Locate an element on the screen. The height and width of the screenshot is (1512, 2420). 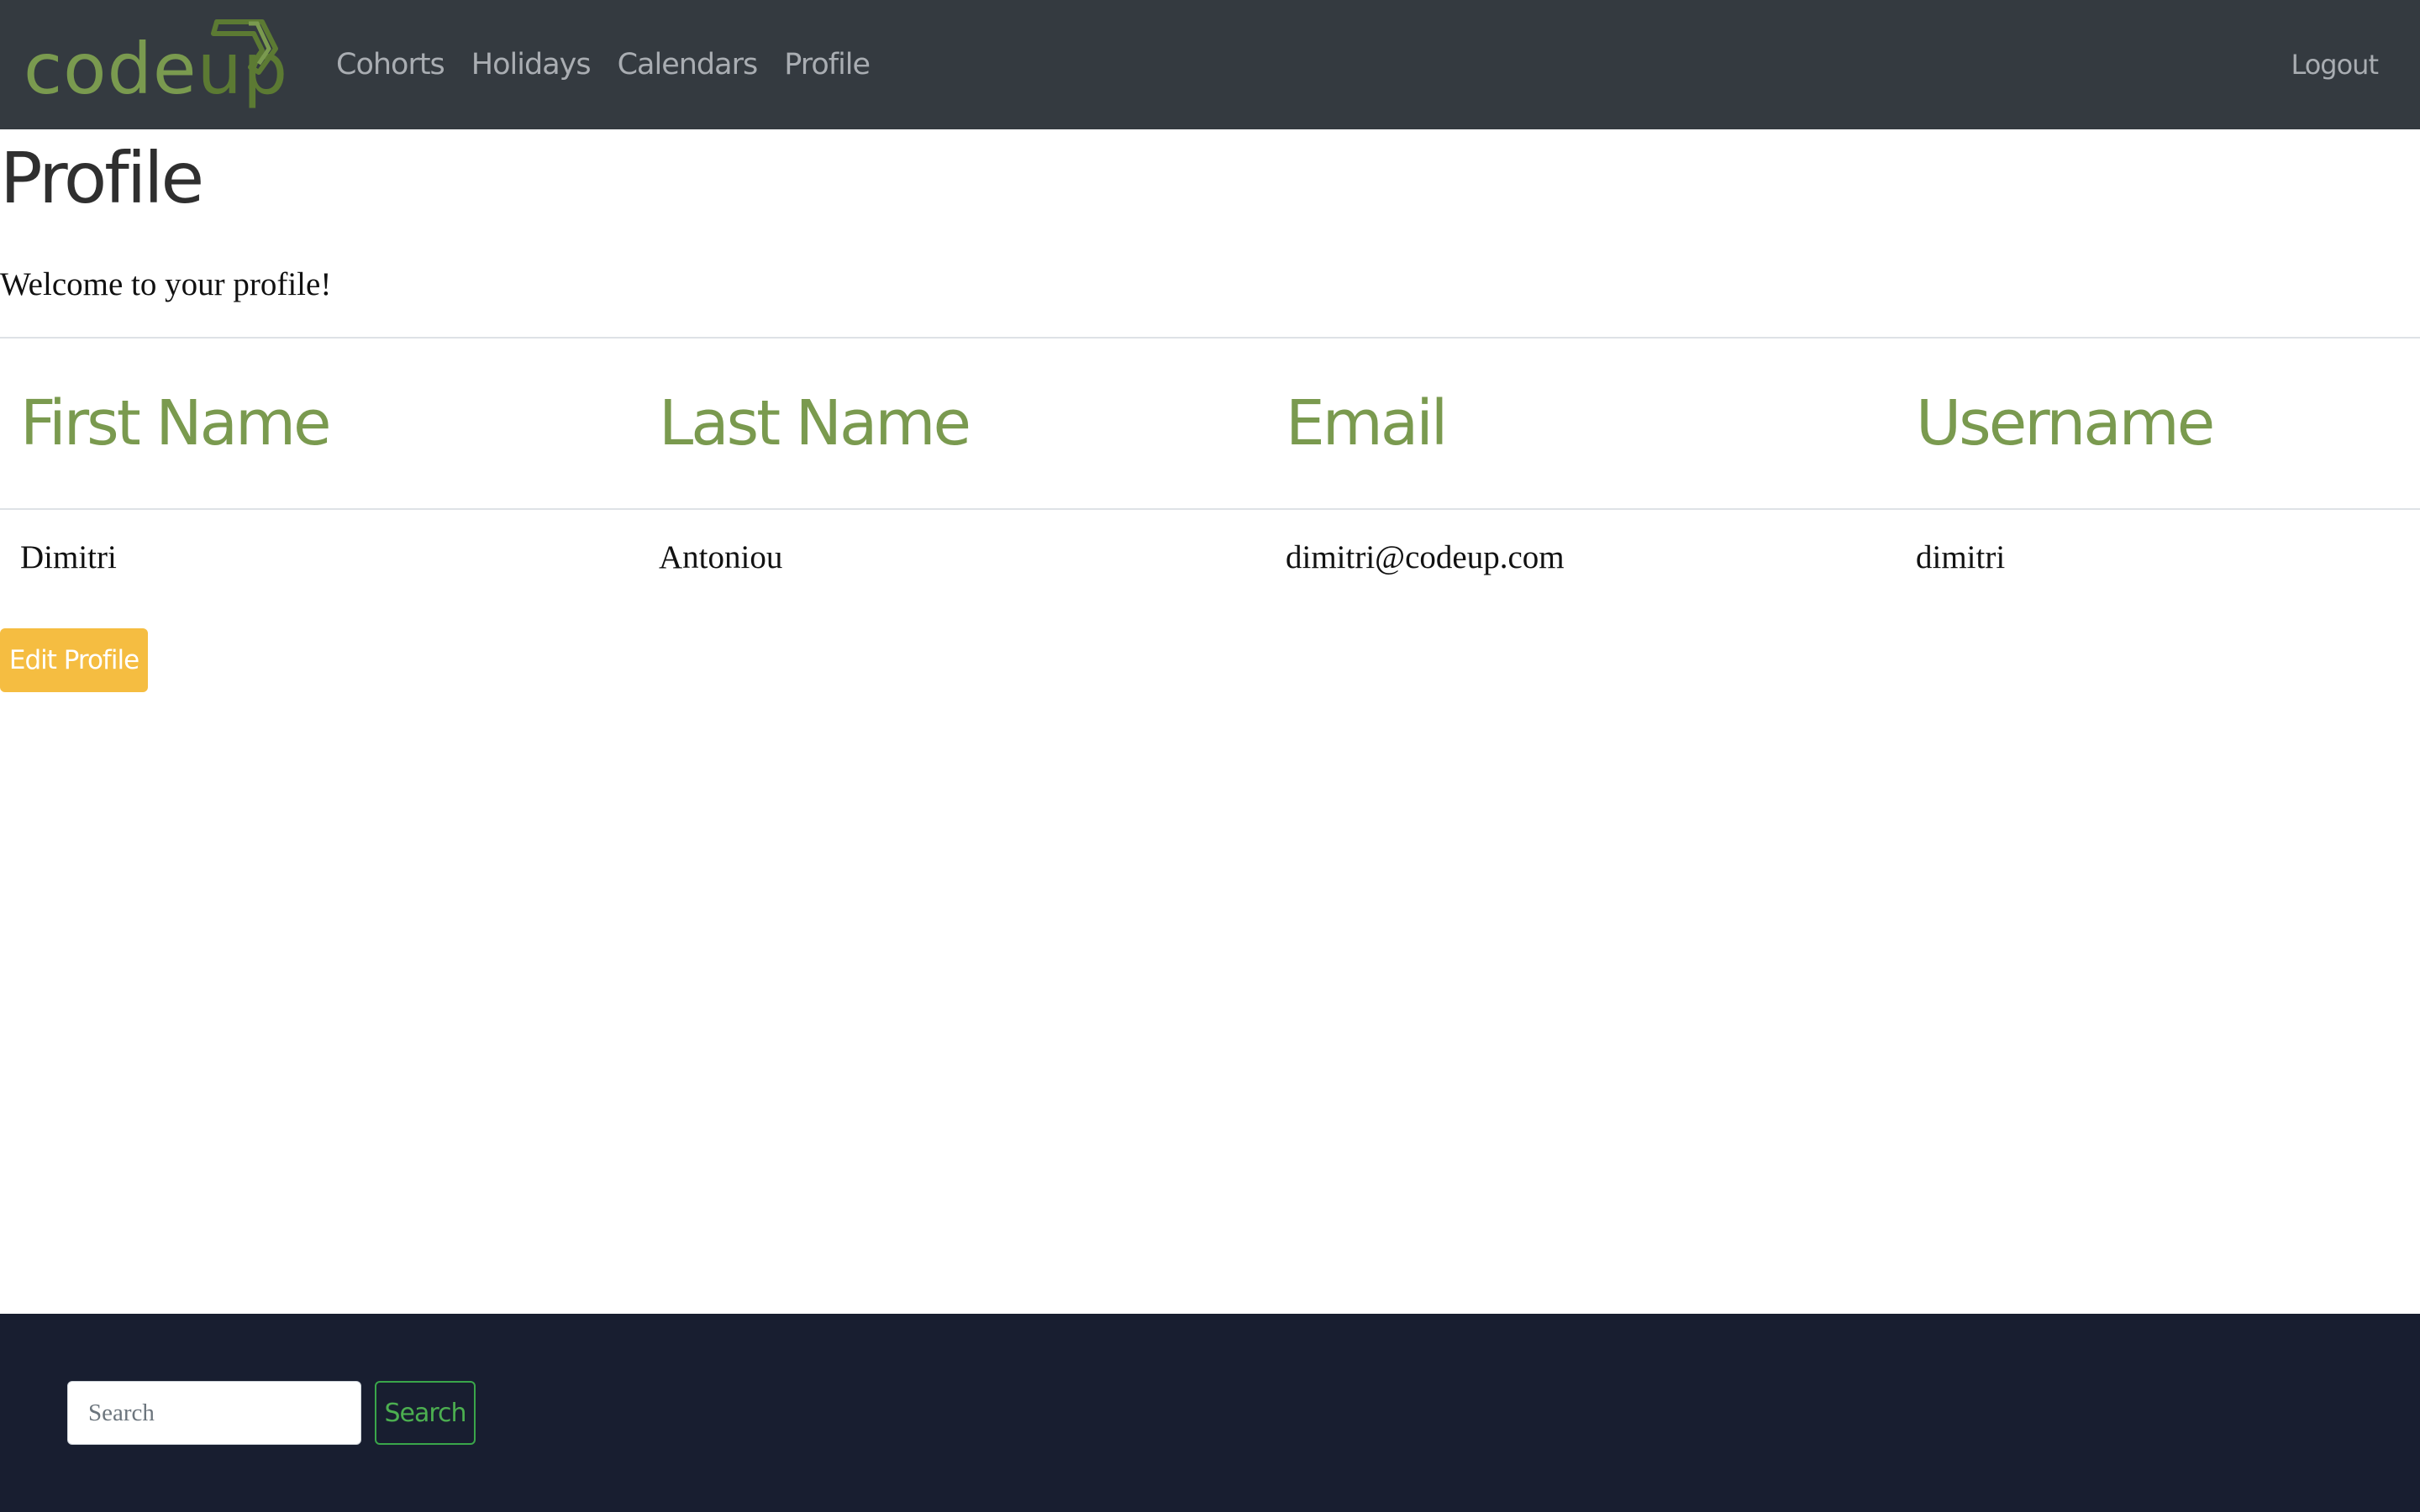
logout-link: Logout is located at coordinates (2335, 64).